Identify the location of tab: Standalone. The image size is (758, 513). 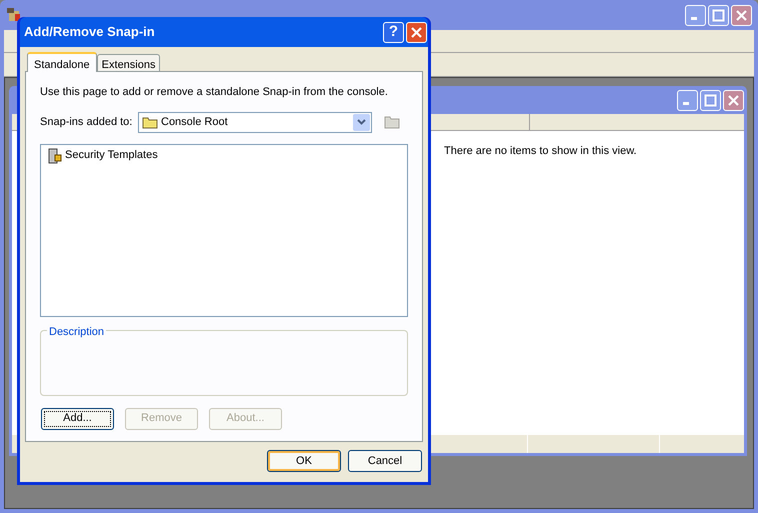
(62, 62).